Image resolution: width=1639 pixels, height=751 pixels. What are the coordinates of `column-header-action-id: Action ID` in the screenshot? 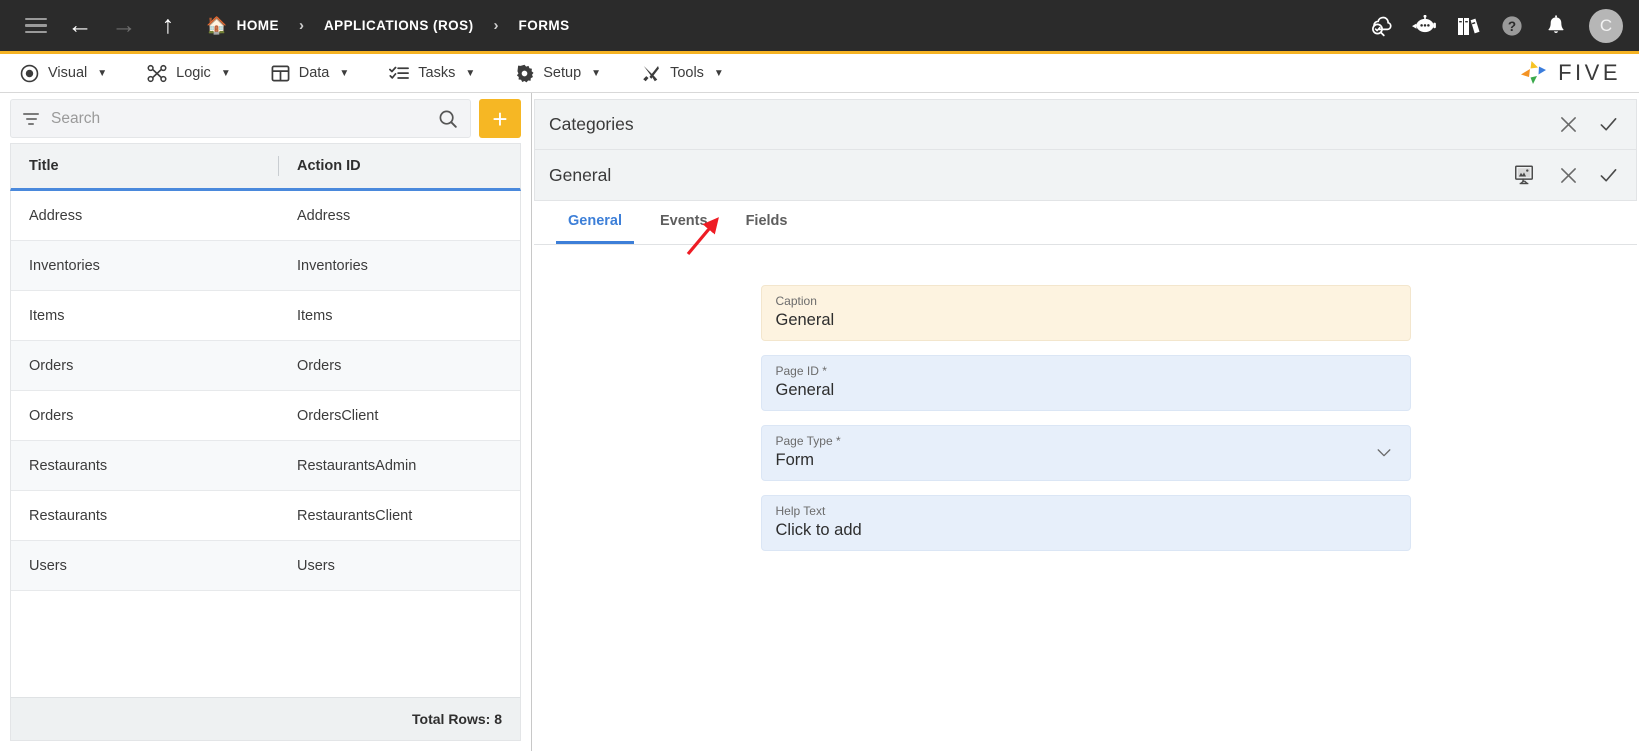 It's located at (399, 166).